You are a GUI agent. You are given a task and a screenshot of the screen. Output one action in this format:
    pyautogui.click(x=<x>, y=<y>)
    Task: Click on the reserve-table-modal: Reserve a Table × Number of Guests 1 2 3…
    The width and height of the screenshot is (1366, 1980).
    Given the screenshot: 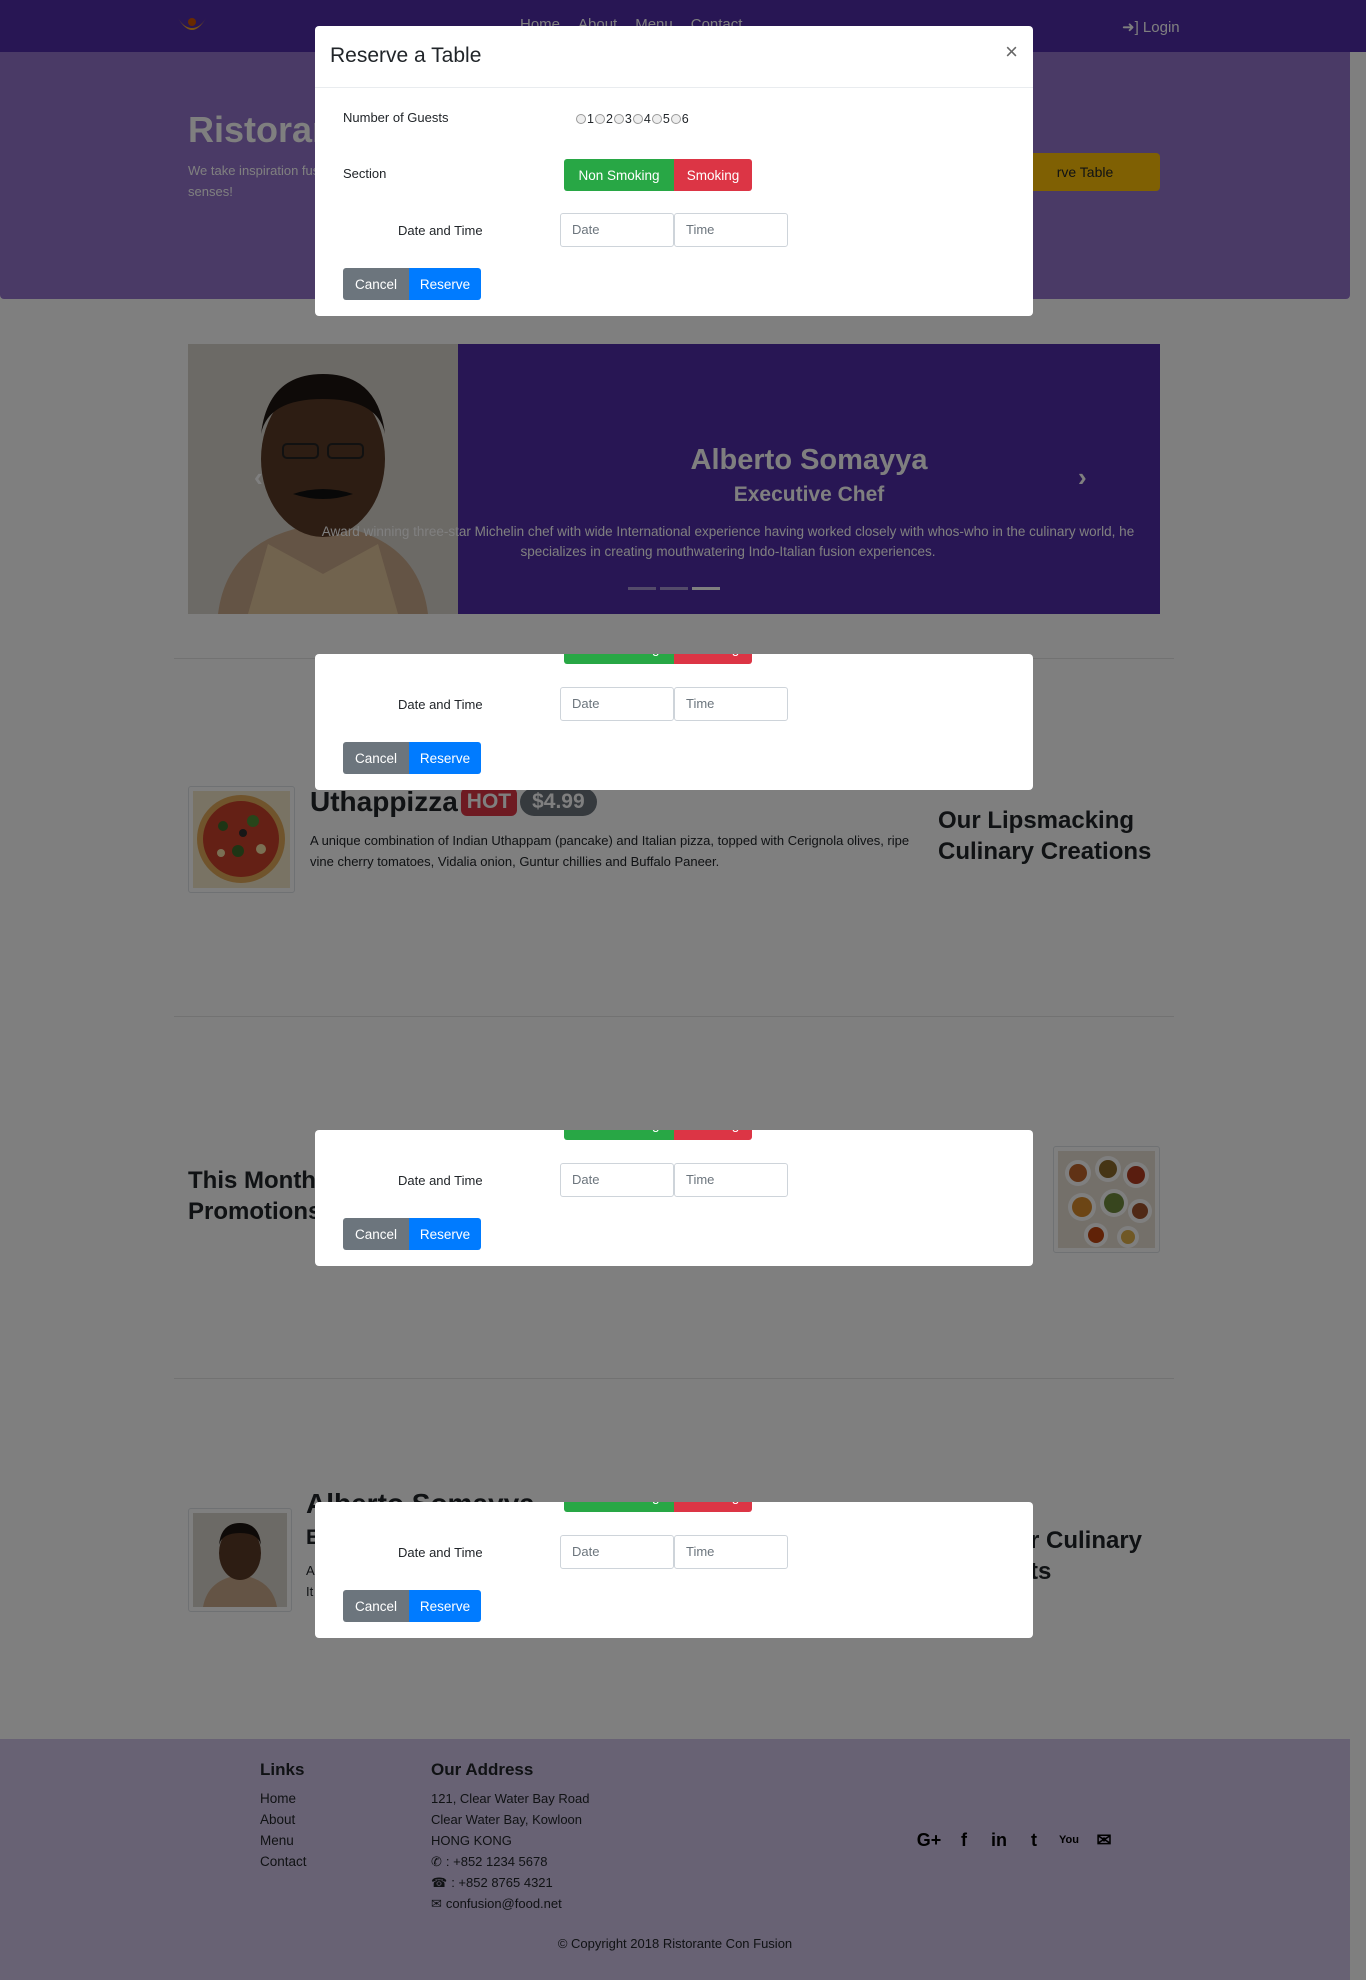 What is the action you would take?
    pyautogui.click(x=674, y=171)
    